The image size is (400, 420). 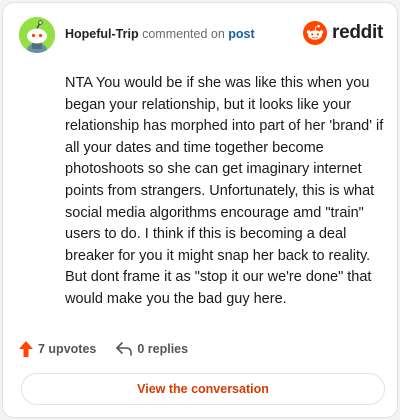 I want to click on commented-on-text: commented on, so click(x=183, y=34).